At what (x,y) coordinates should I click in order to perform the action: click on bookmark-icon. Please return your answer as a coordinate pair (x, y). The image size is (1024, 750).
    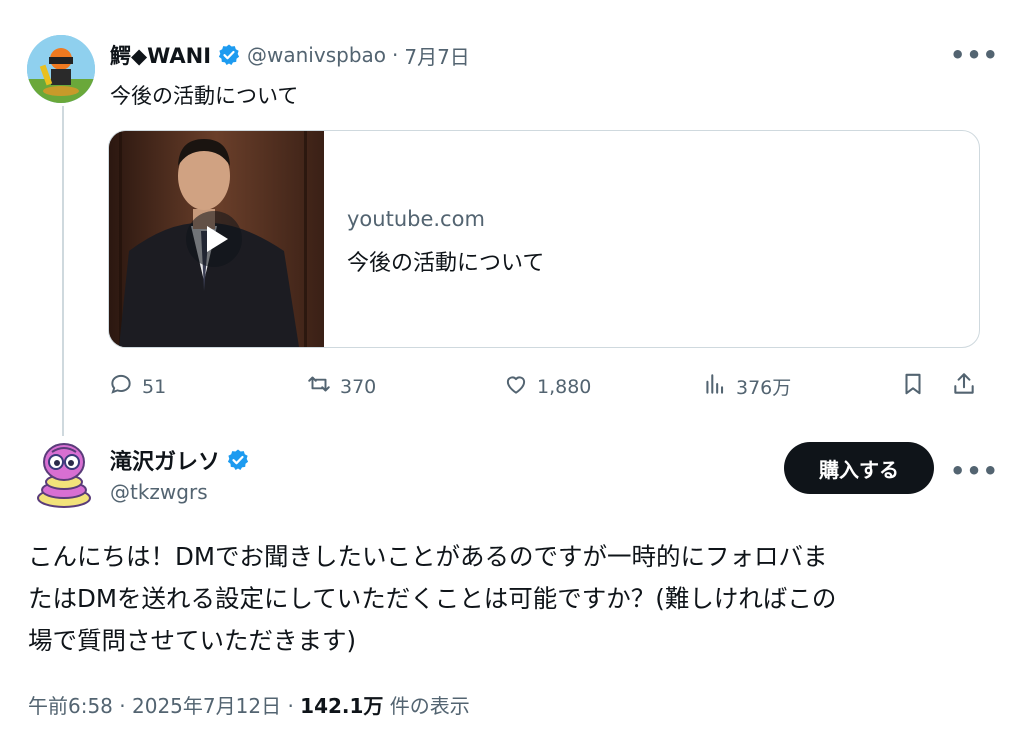
    Looking at the image, I should click on (913, 386).